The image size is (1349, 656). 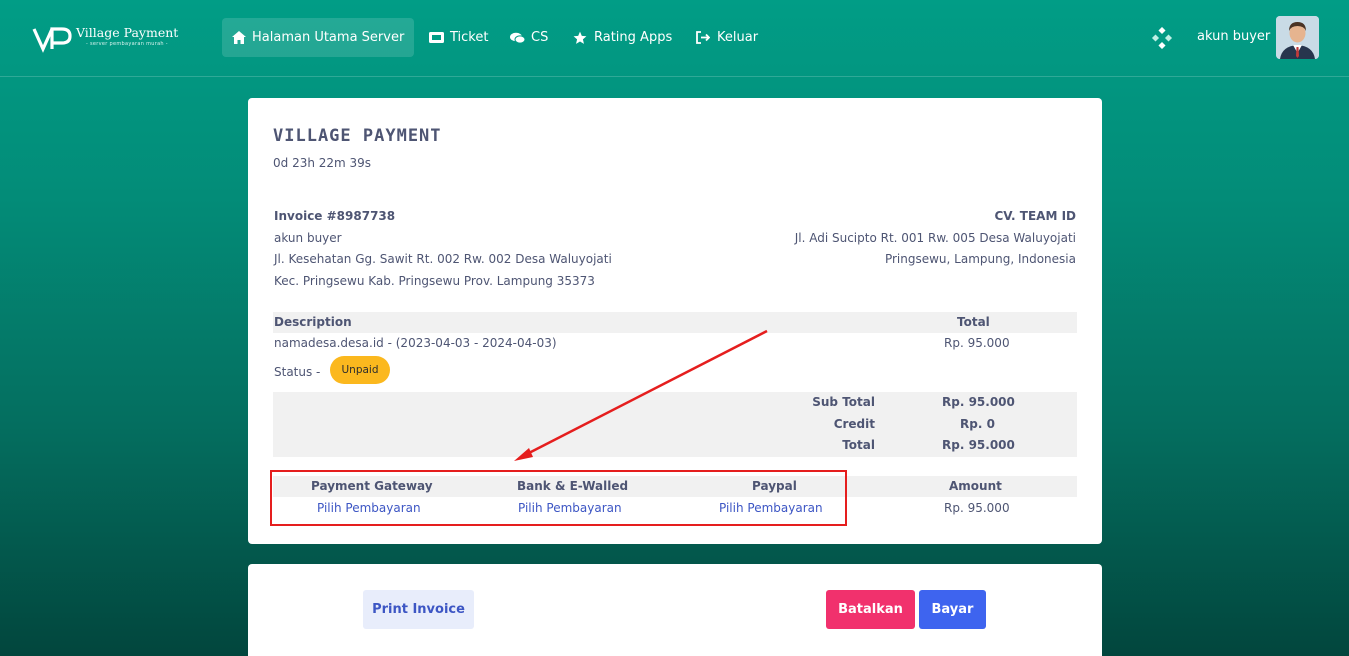 What do you see at coordinates (738, 37) in the screenshot?
I see `nav-logout-label: Keluar` at bounding box center [738, 37].